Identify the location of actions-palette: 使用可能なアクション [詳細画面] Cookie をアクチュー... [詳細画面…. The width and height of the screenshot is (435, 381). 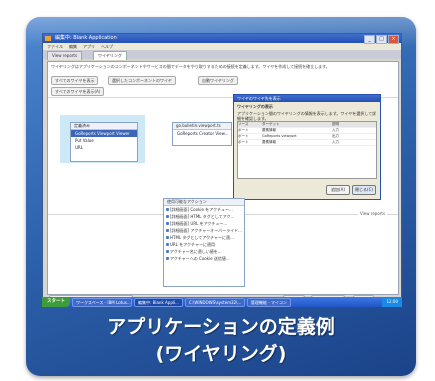
(204, 242).